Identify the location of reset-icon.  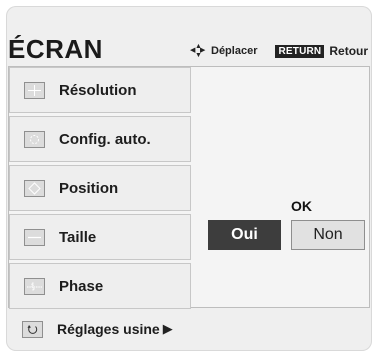
(32, 329).